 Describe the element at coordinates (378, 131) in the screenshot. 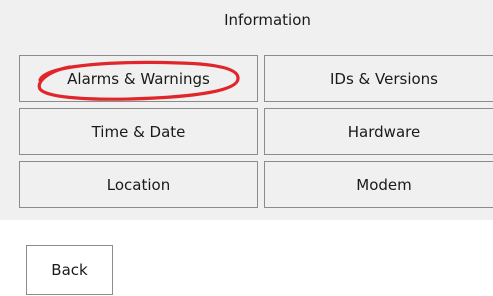

I see `hardware-button: Hardware` at that location.